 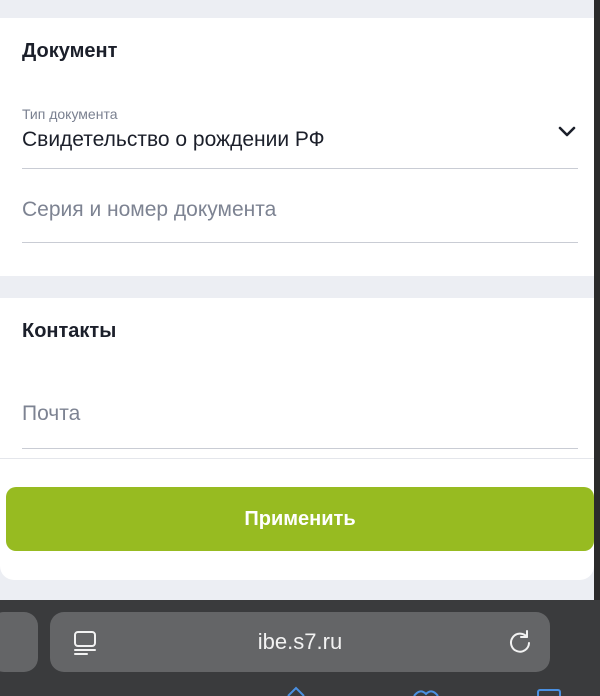 I want to click on scroll-edge, so click(x=597, y=300).